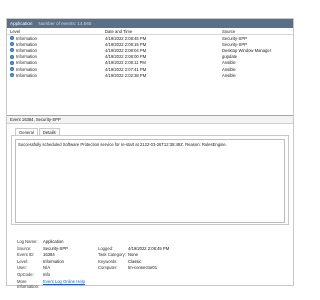 This screenshot has height=300, width=320. What do you see at coordinates (26, 255) in the screenshot?
I see `event-id-label: Event ID:` at bounding box center [26, 255].